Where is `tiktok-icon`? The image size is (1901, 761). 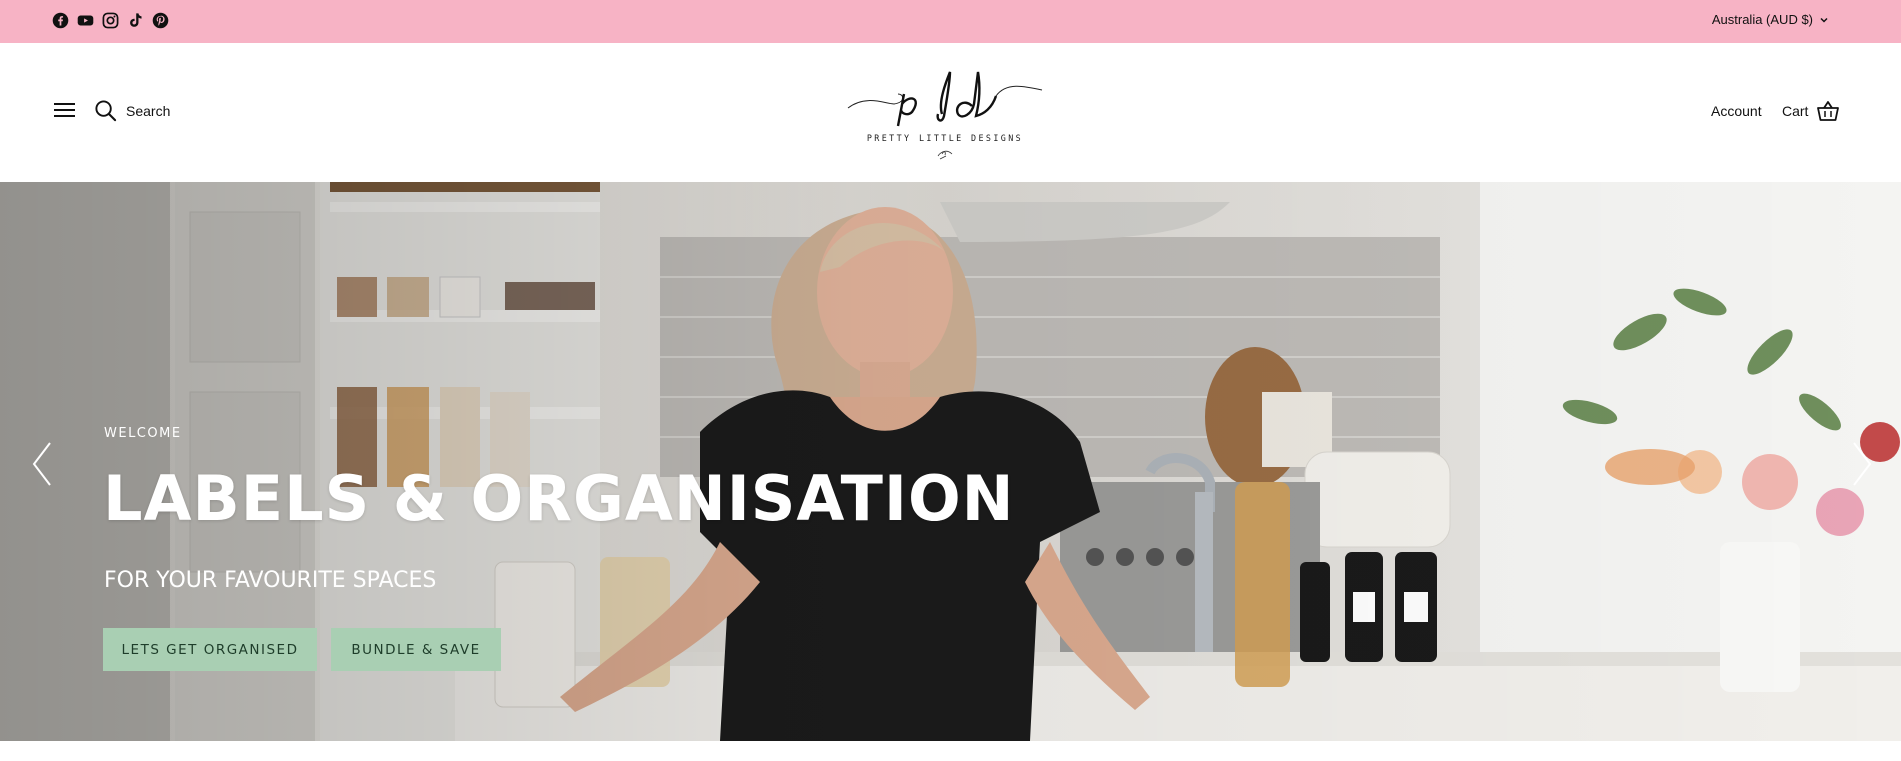
tiktok-icon is located at coordinates (135, 20).